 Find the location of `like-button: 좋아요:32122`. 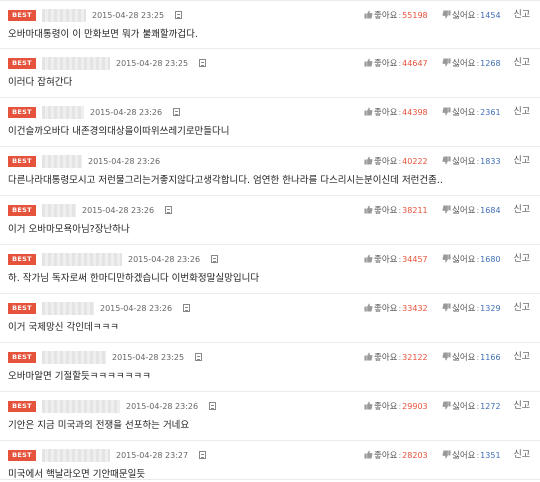

like-button: 좋아요:32122 is located at coordinates (396, 358).